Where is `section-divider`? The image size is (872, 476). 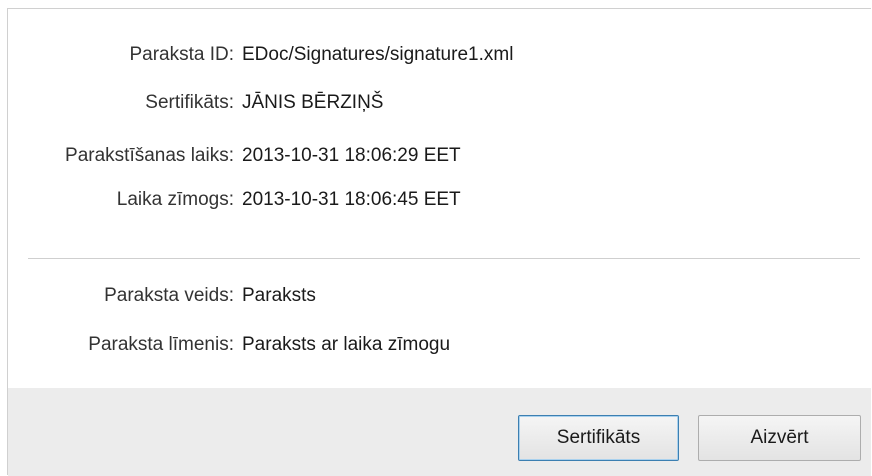
section-divider is located at coordinates (444, 258).